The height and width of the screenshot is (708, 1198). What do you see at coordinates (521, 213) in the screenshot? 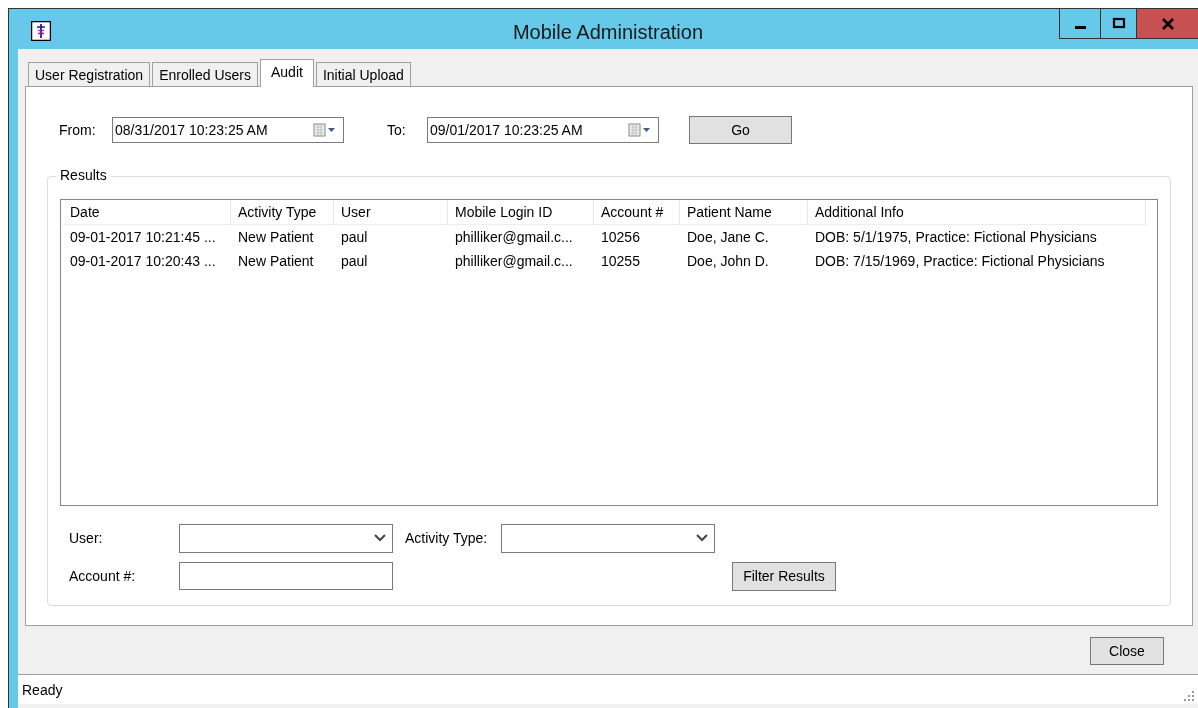
I see `column-header: Mobile Login ID` at bounding box center [521, 213].